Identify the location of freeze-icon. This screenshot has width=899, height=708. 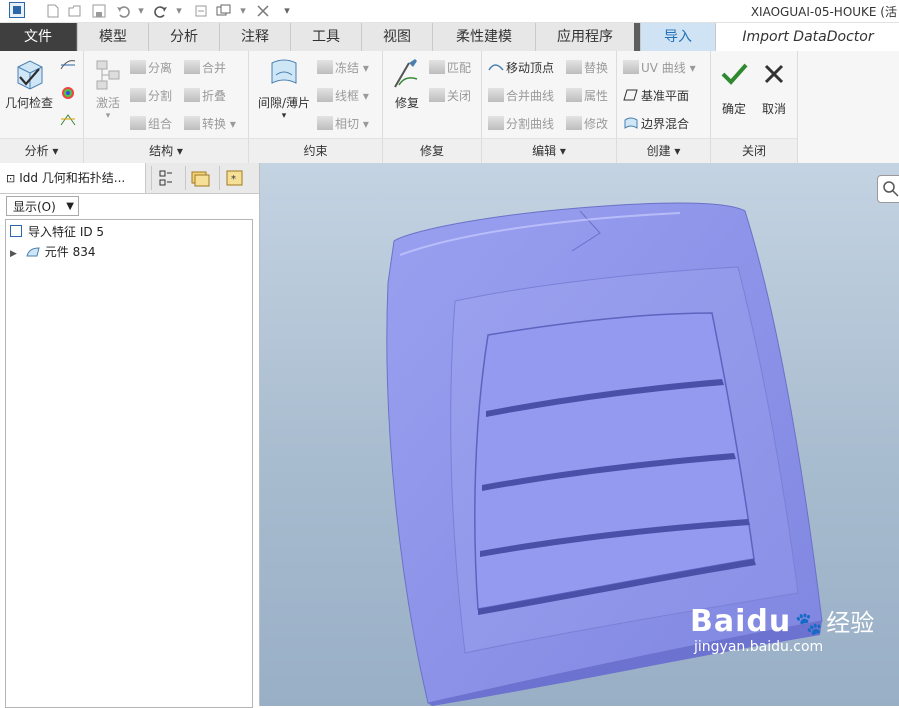
(325, 67).